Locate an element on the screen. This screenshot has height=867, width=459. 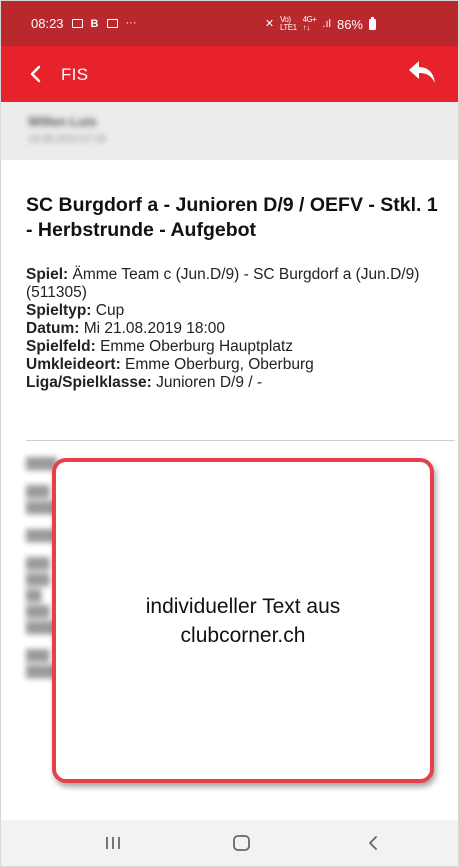
detail-value: Junioren D/9 / - is located at coordinates (207, 382).